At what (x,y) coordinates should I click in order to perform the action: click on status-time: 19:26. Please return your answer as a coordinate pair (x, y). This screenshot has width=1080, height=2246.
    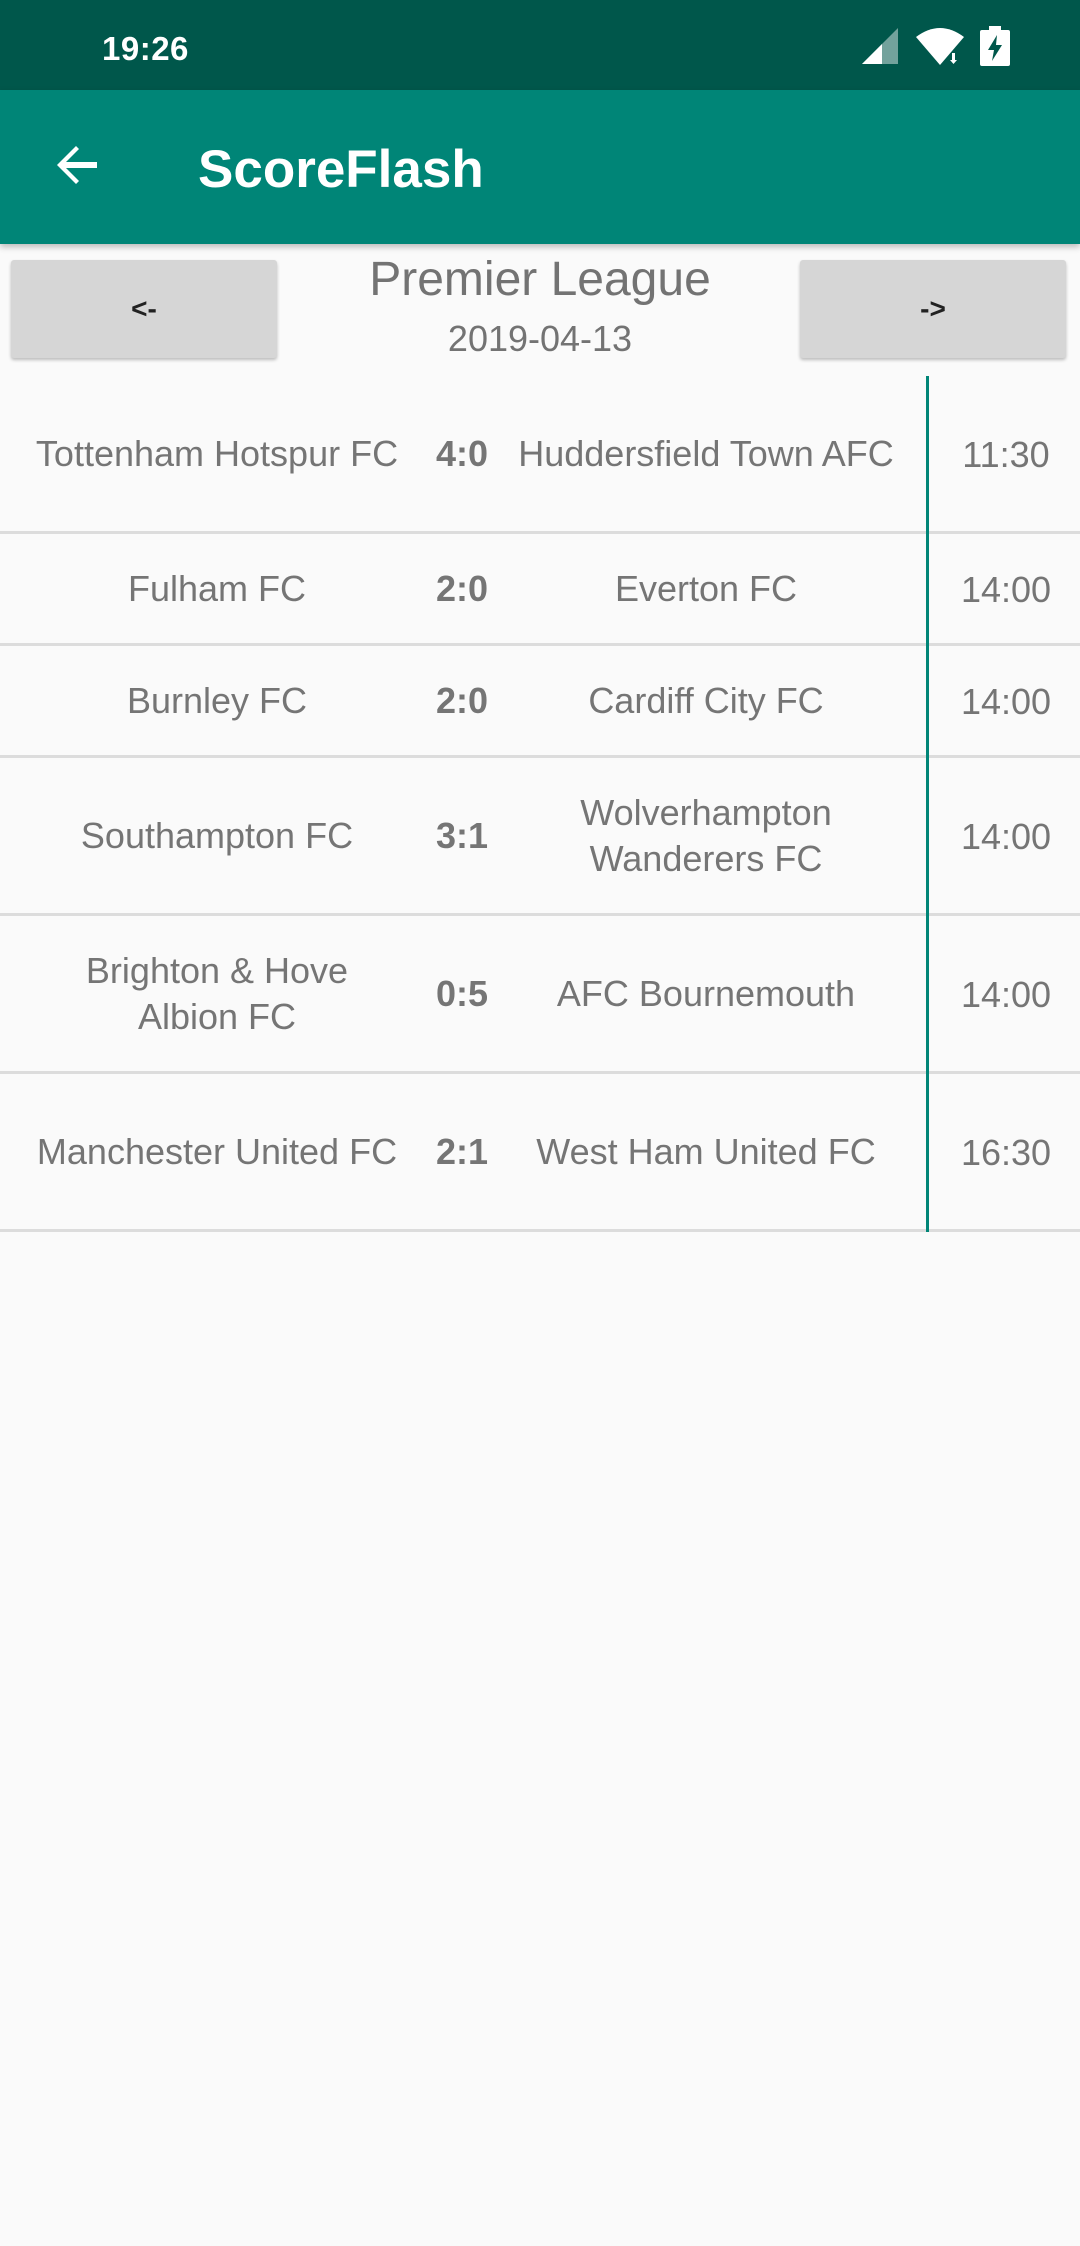
    Looking at the image, I should click on (145, 48).